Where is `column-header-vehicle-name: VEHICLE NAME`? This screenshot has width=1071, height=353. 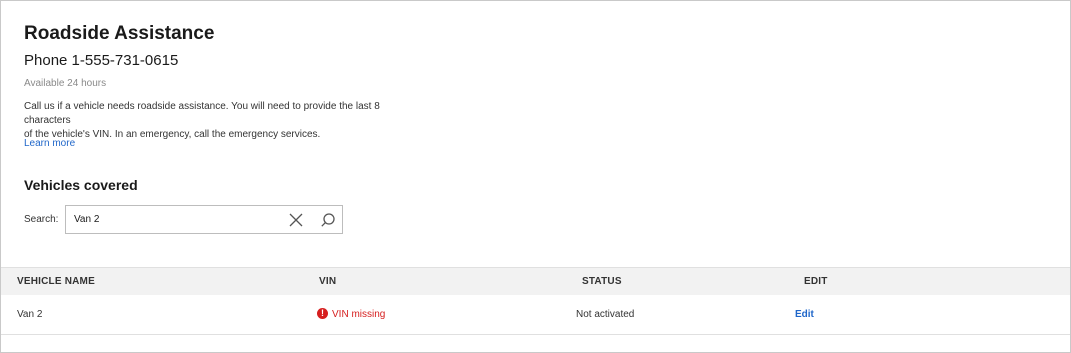 column-header-vehicle-name: VEHICLE NAME is located at coordinates (56, 281).